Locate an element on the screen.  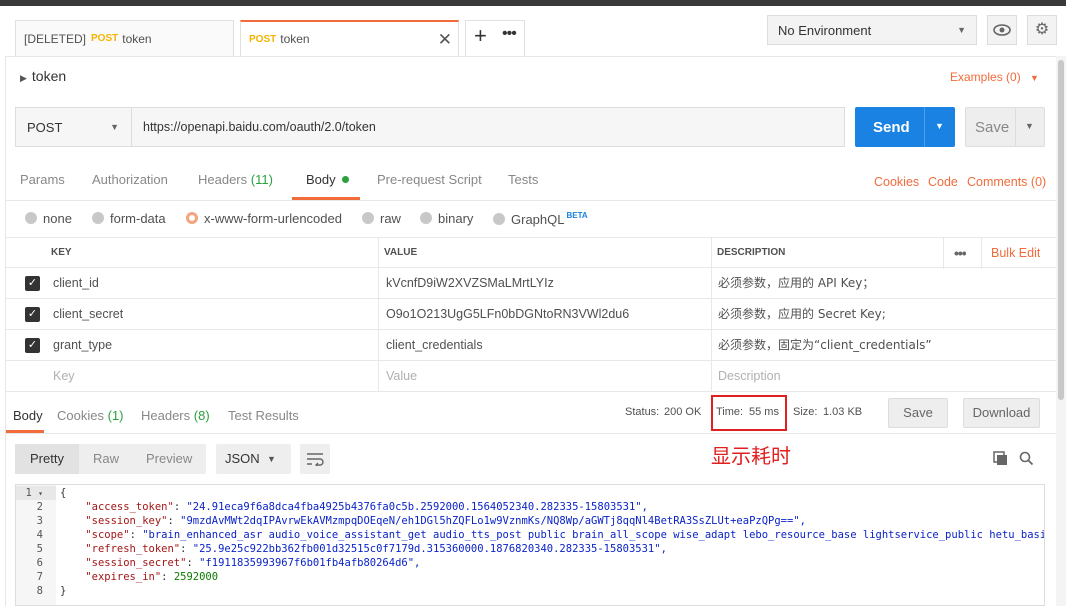
column-header-description: DESCRIPTION is located at coordinates (751, 252).